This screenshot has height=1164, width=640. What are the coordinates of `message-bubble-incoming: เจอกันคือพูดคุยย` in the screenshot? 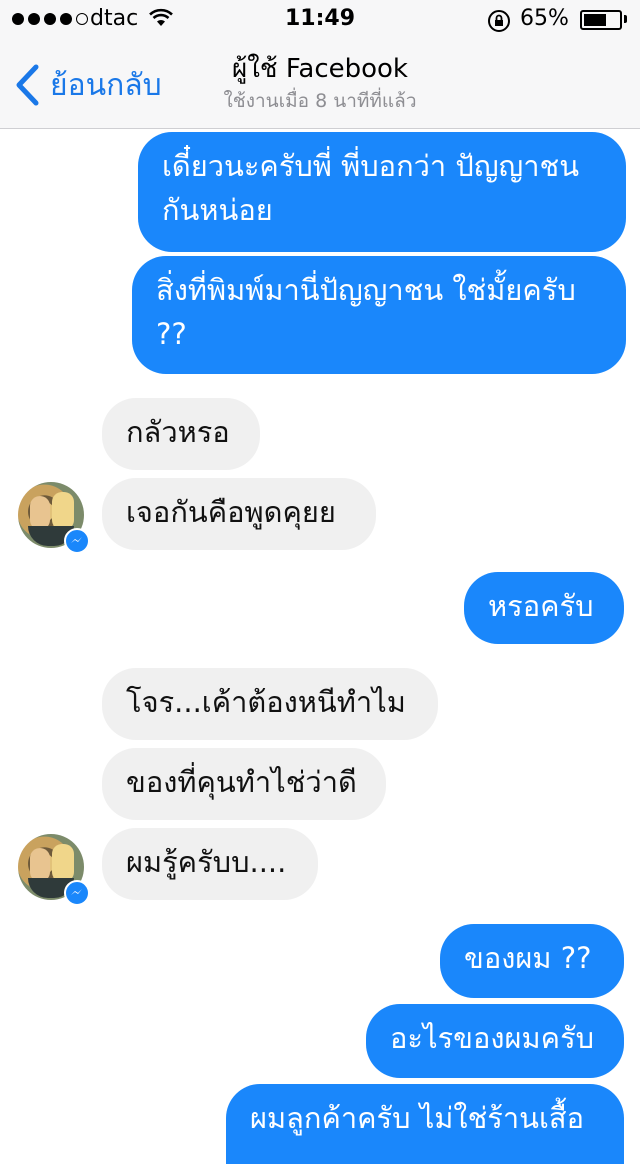 It's located at (239, 514).